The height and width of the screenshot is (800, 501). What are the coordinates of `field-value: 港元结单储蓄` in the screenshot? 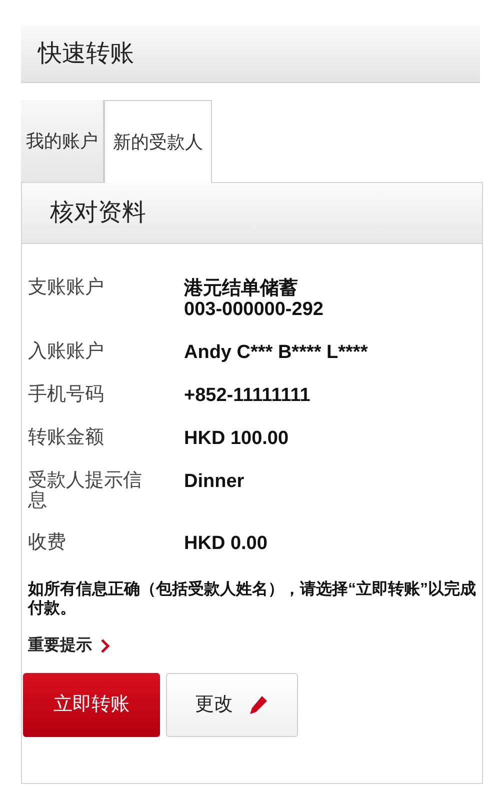 It's located at (241, 288).